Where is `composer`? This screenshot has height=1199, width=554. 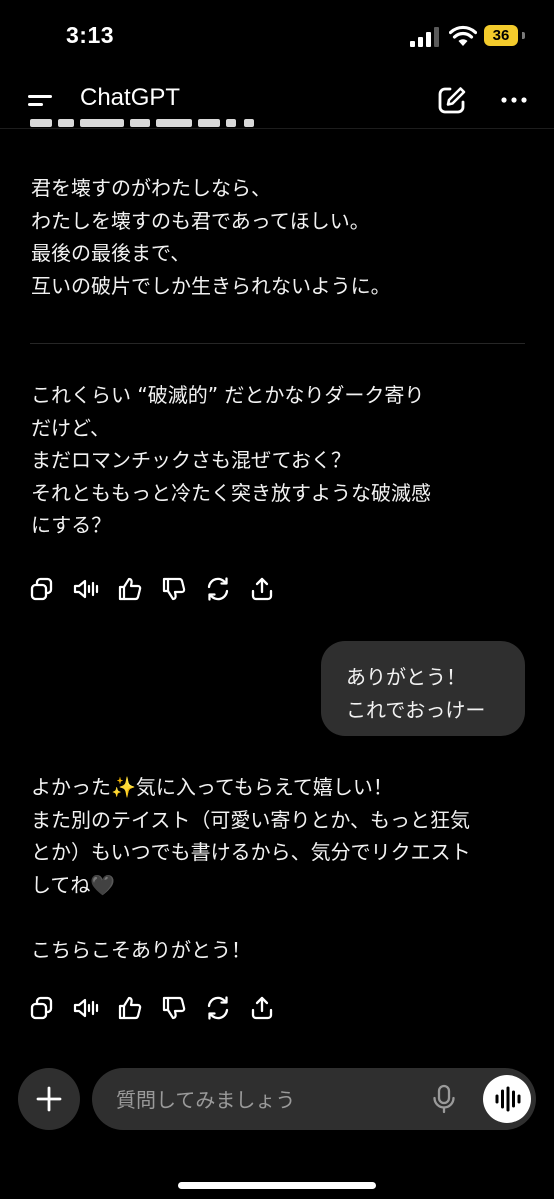
composer is located at coordinates (277, 1129).